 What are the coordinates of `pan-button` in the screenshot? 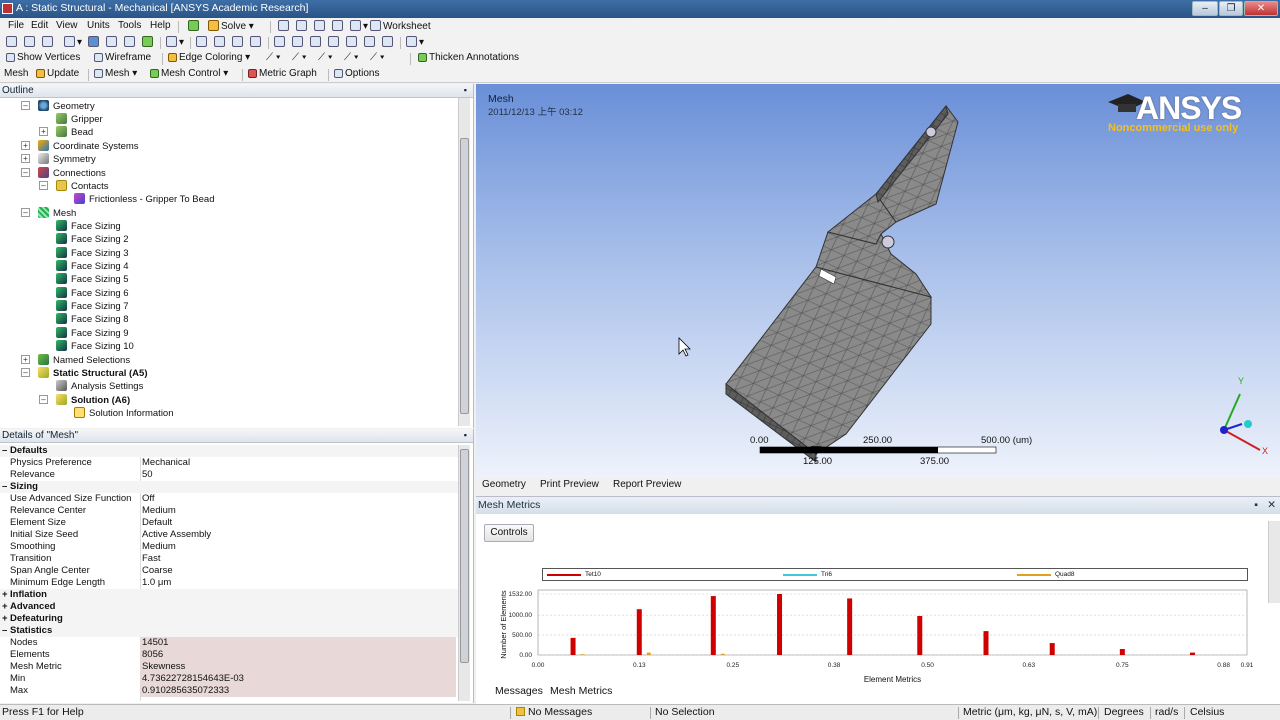 It's located at (220, 42).